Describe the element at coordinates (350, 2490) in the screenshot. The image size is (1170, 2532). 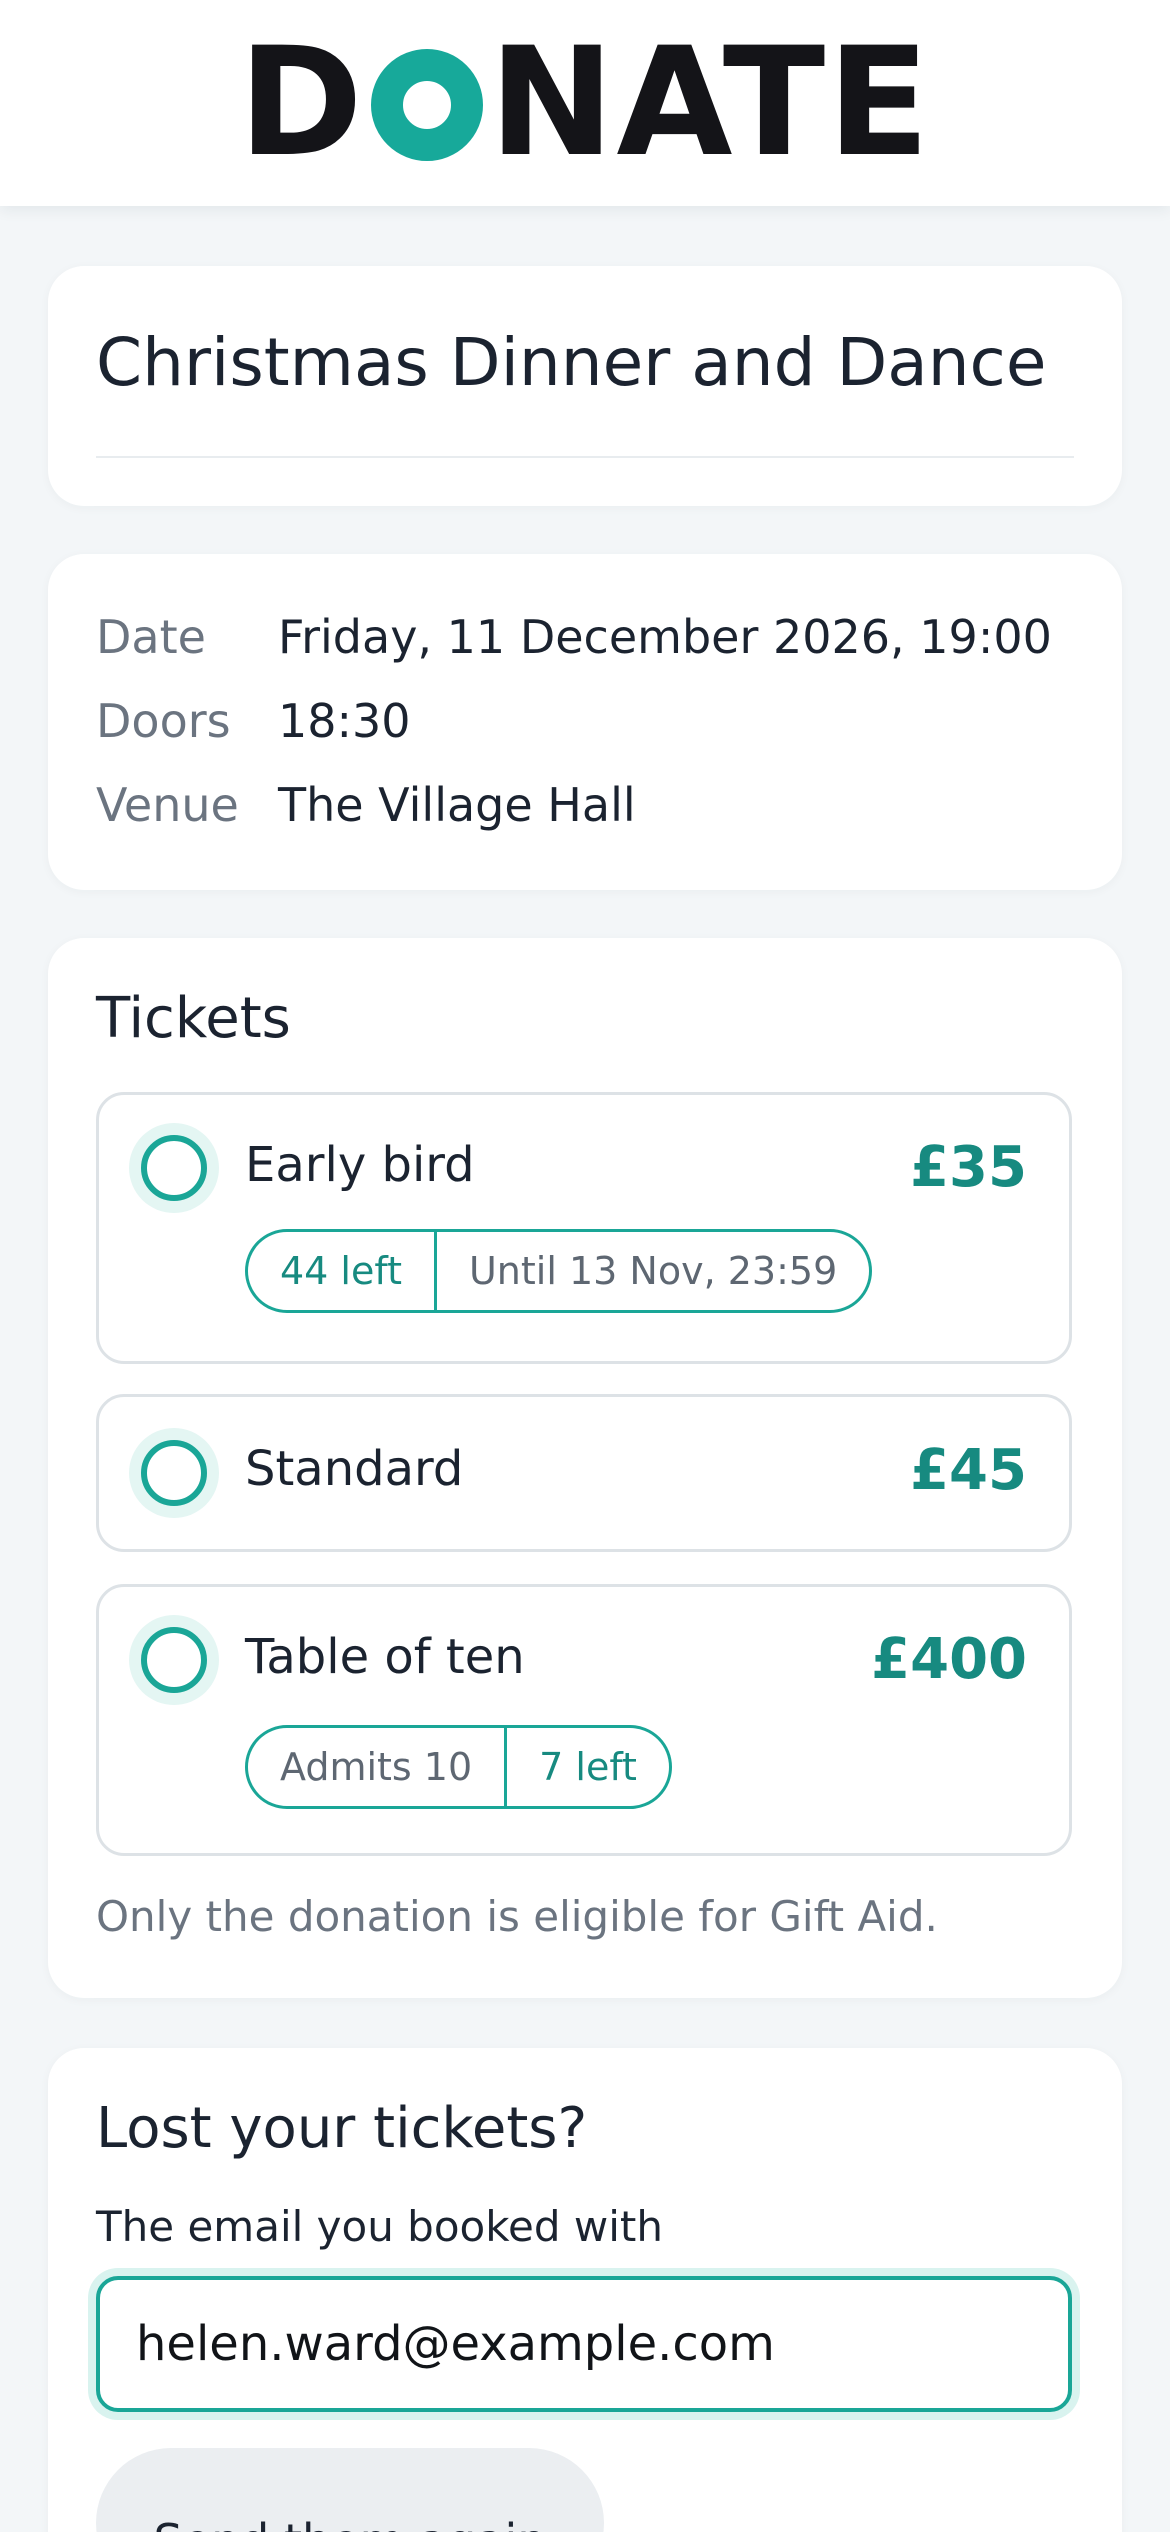
I see `send-tickets-button: Send them again` at that location.